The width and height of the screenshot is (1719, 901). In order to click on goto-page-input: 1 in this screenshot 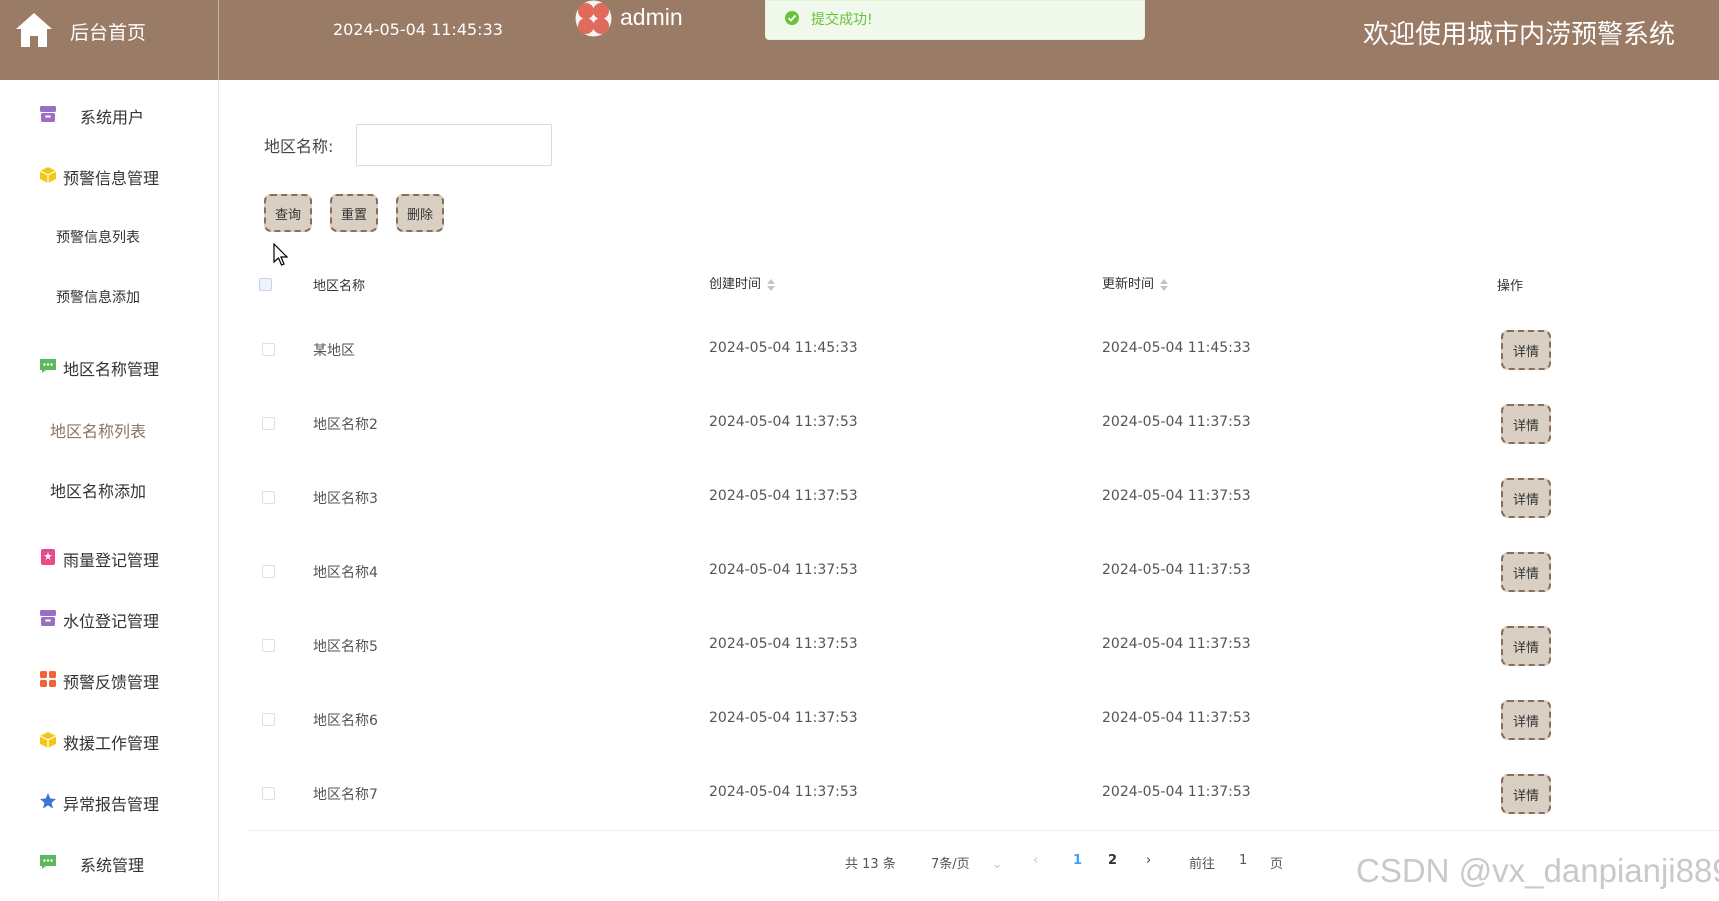, I will do `click(1243, 860)`.